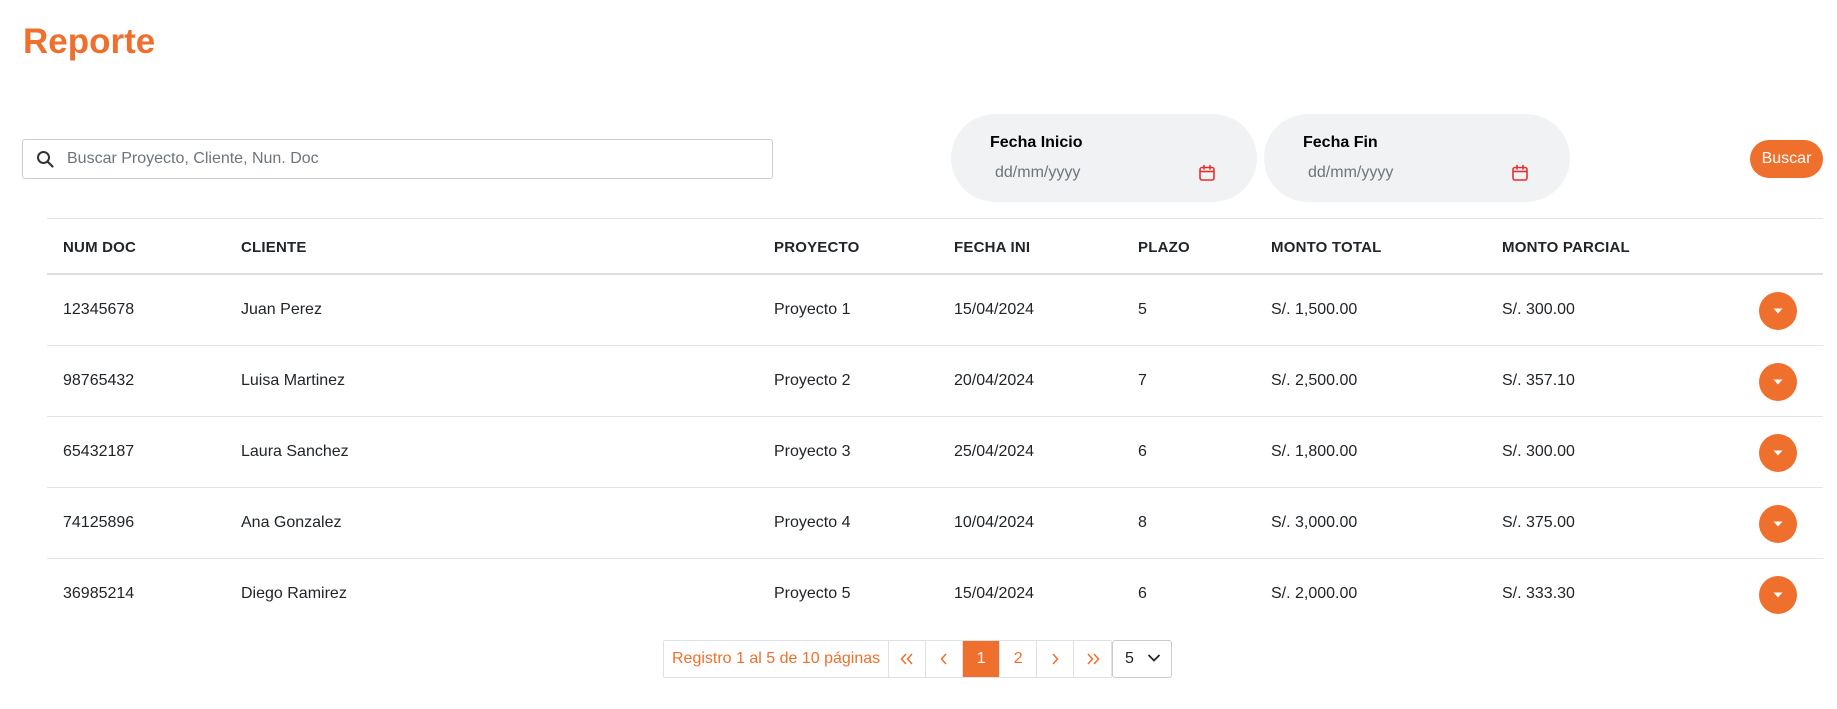  Describe the element at coordinates (89, 41) in the screenshot. I see `page-title: Reporte` at that location.